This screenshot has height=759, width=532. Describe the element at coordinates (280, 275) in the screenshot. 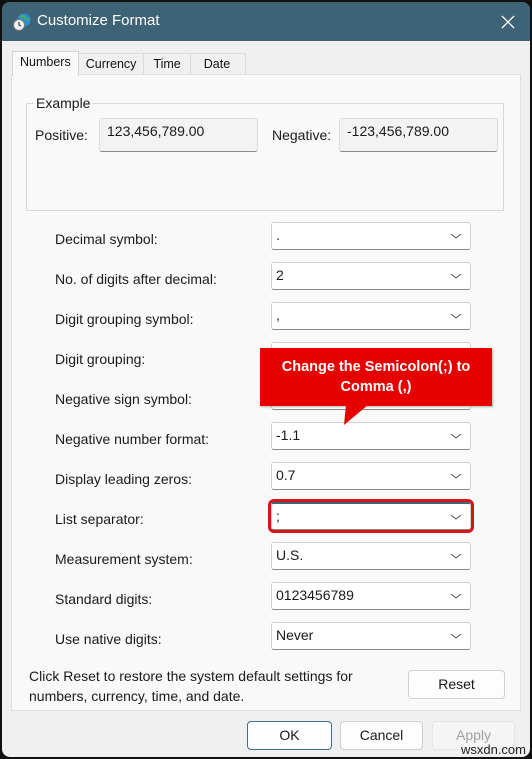

I see `digits-after-decimal-value: 2` at that location.